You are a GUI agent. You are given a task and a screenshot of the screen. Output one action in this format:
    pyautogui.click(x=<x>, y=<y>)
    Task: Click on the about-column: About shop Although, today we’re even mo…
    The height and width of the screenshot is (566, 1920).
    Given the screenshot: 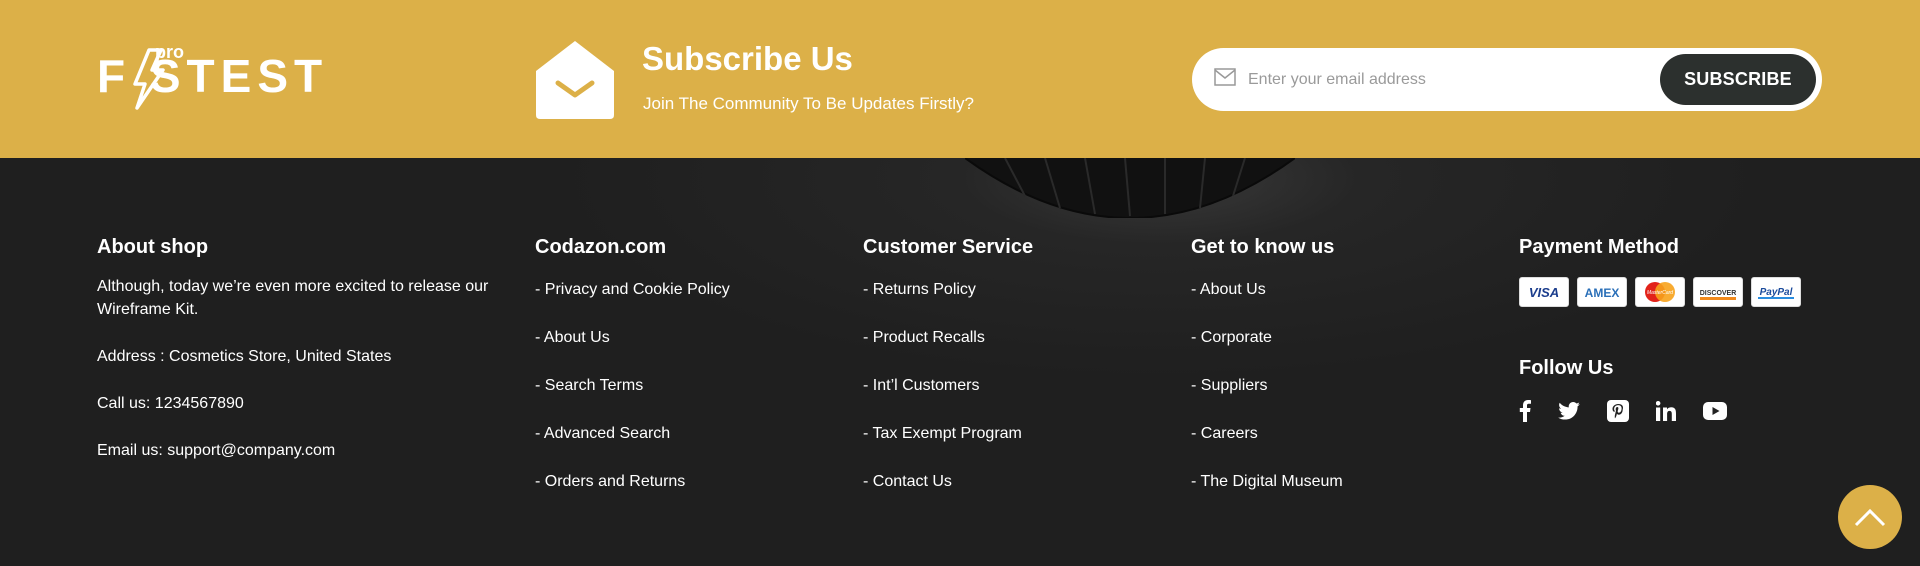 What is the action you would take?
    pyautogui.click(x=302, y=349)
    